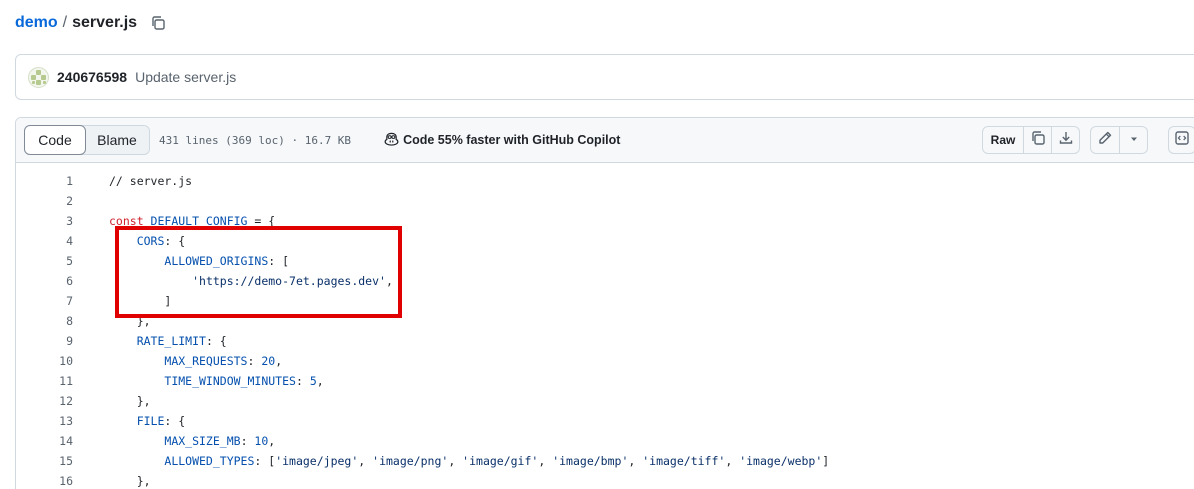 The image size is (1194, 489). Describe the element at coordinates (177, 361) in the screenshot. I see `line-content: MAX_REQUESTS: 20,` at that location.